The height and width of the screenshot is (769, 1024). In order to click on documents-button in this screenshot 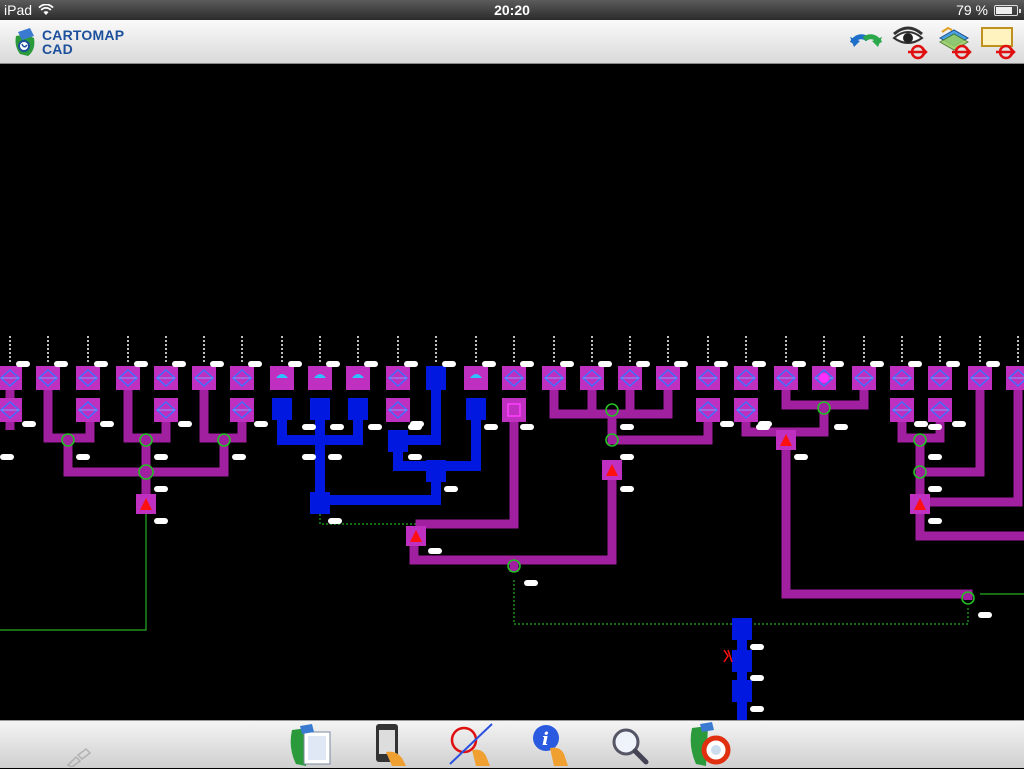, I will do `click(311, 745)`.